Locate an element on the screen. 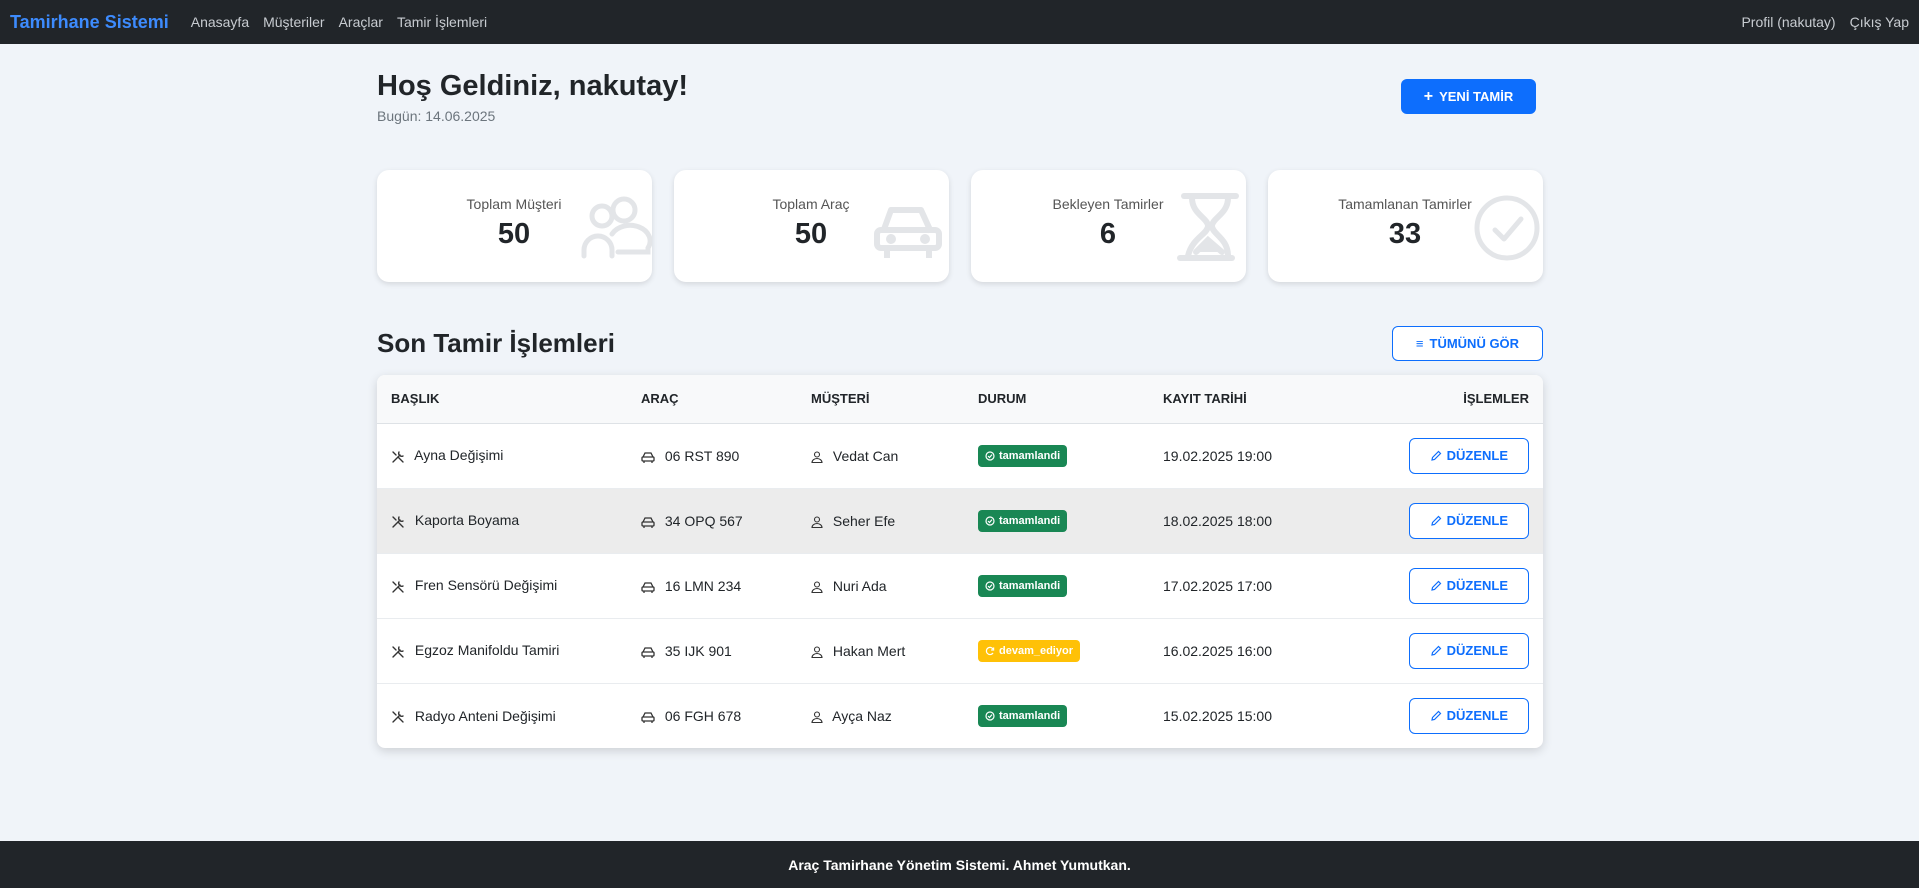  status-text: devam_ediyor is located at coordinates (1036, 650).